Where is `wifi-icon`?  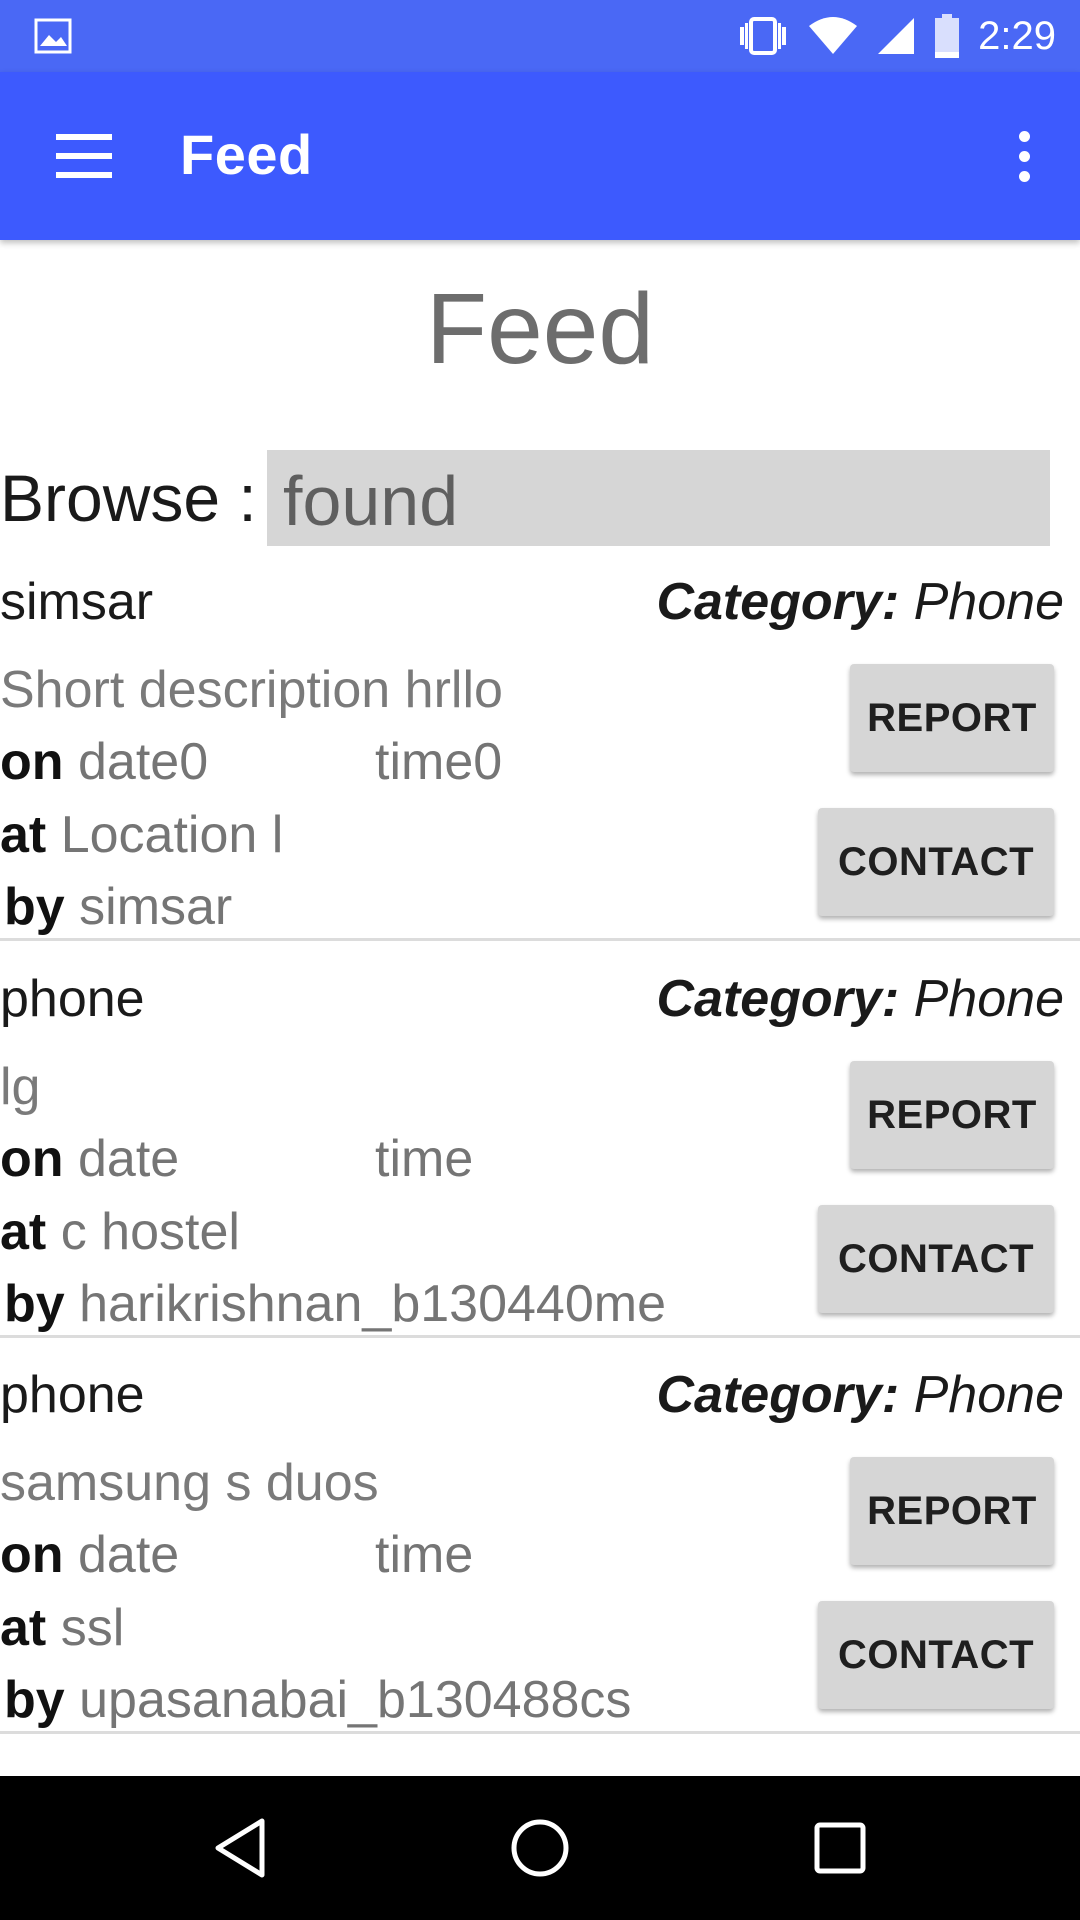 wifi-icon is located at coordinates (833, 35).